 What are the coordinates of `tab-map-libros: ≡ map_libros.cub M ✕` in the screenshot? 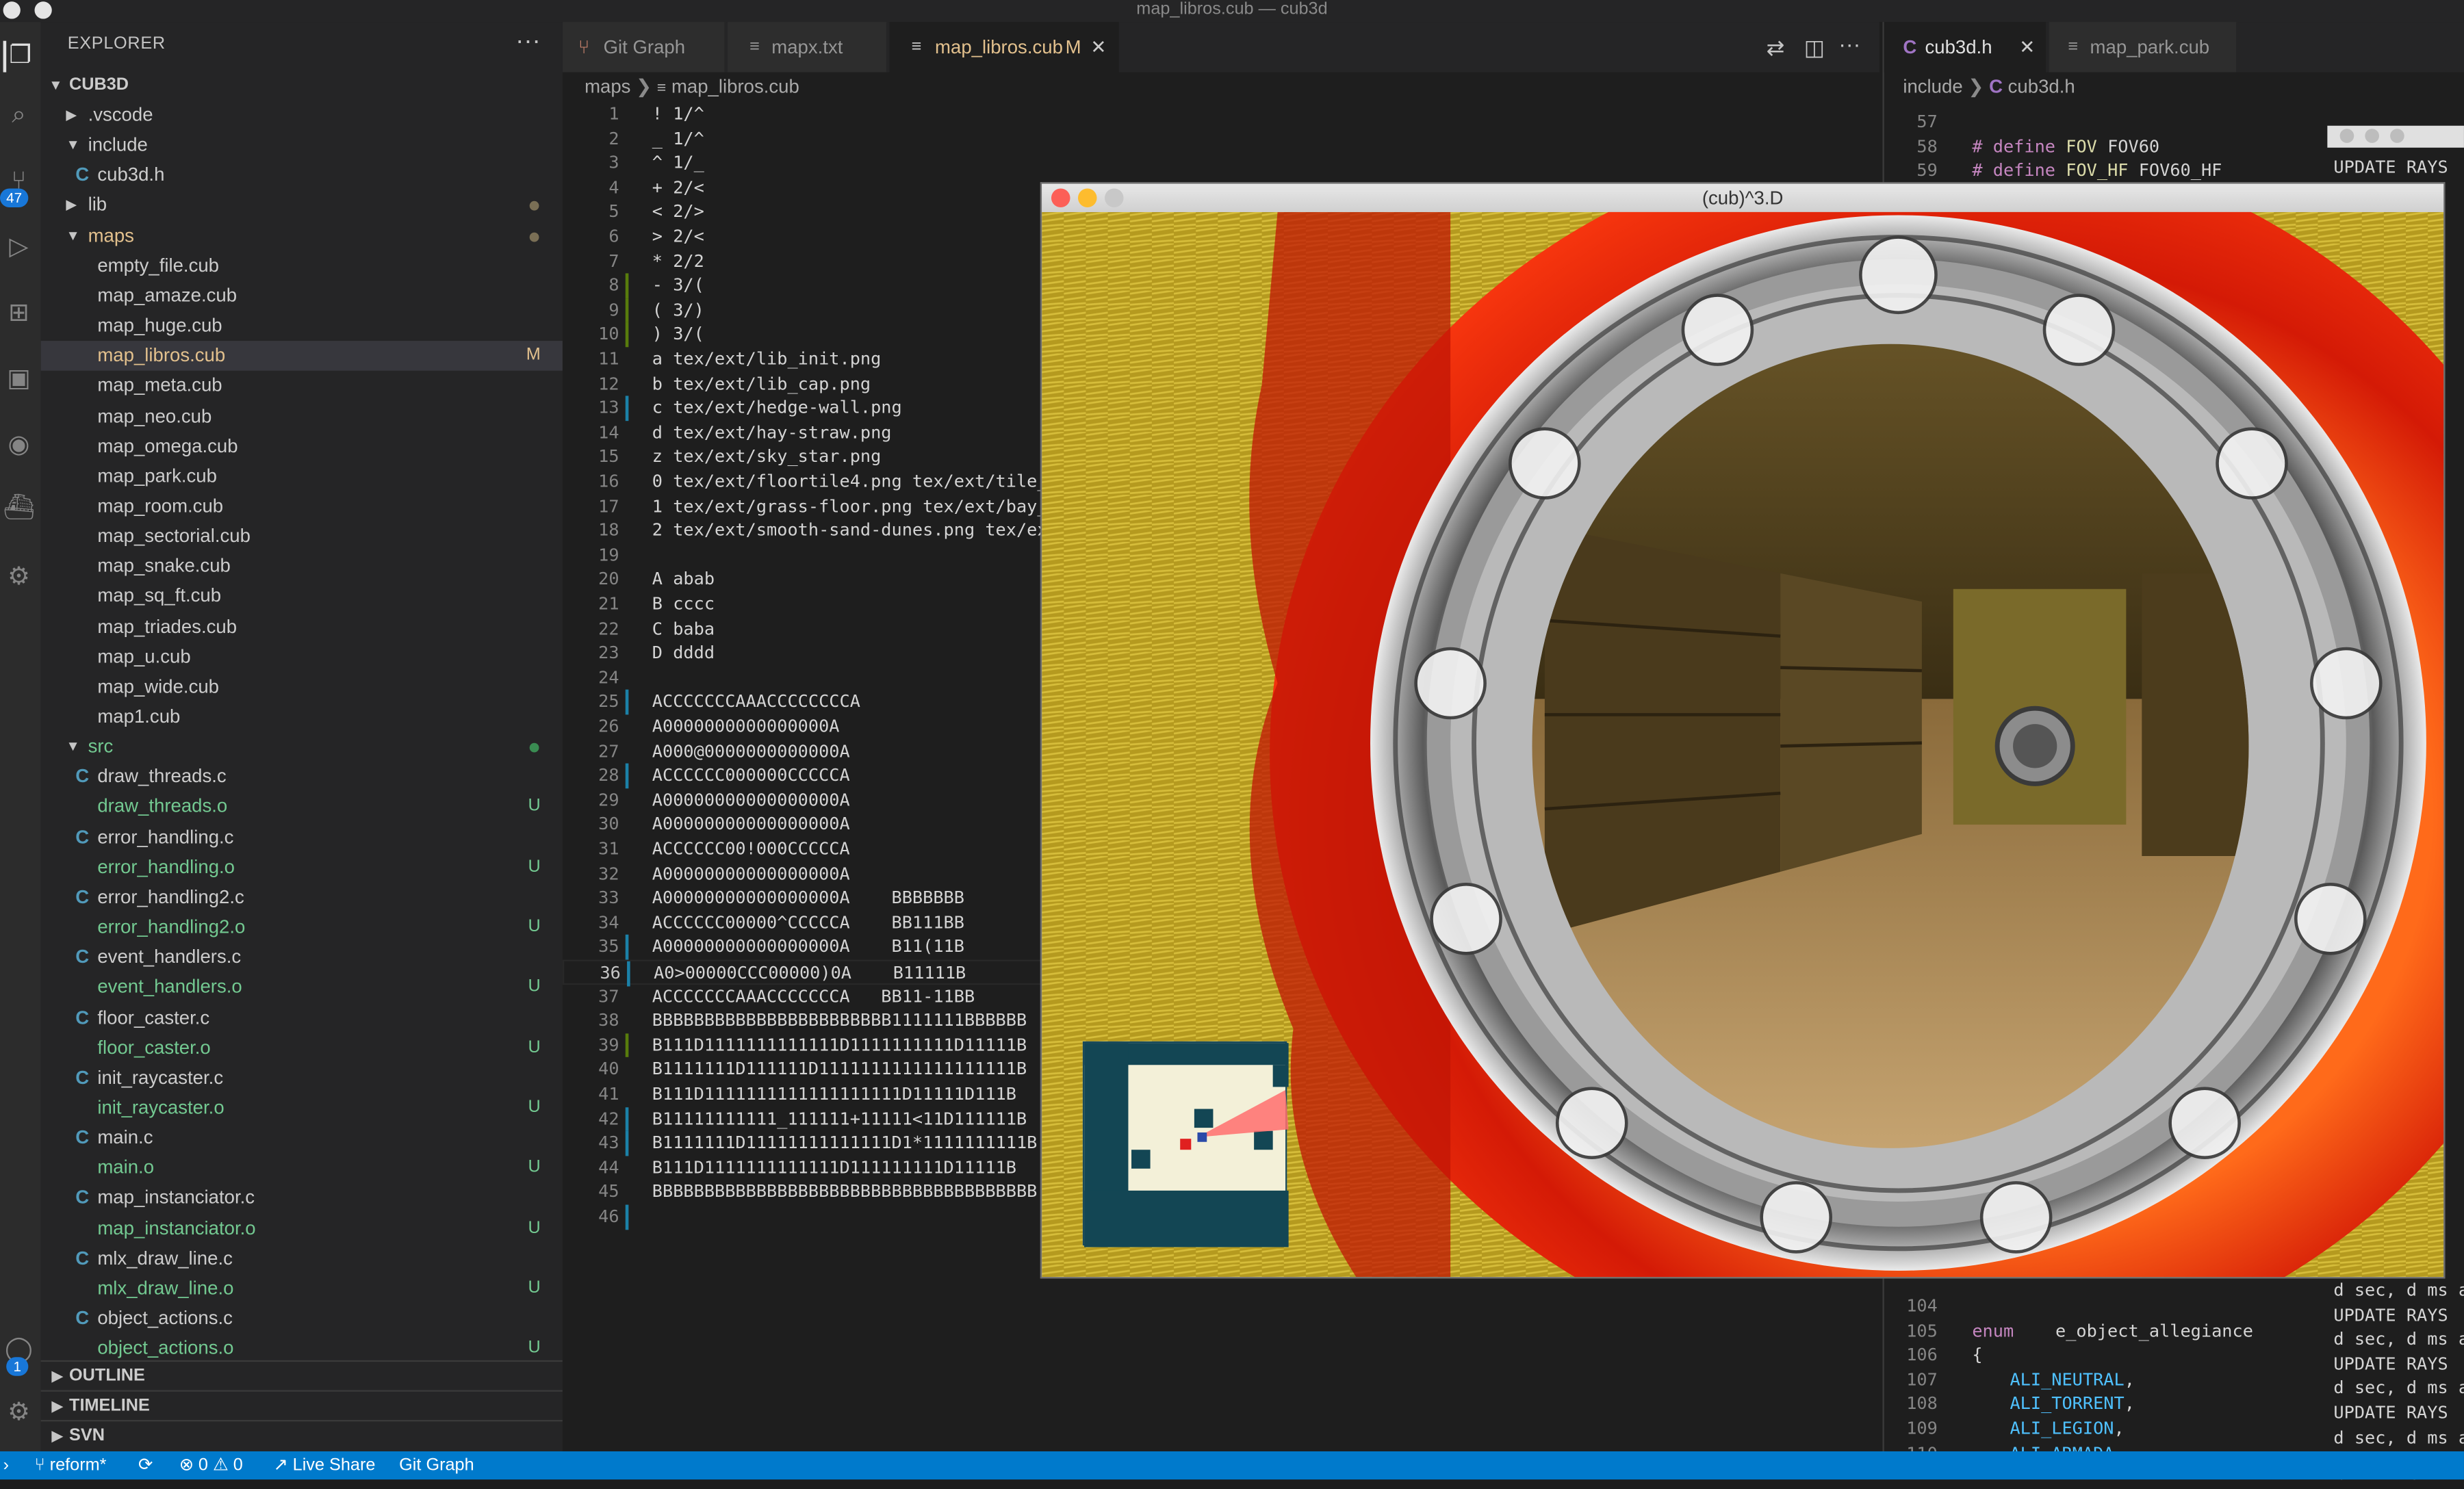 It's located at (1004, 47).